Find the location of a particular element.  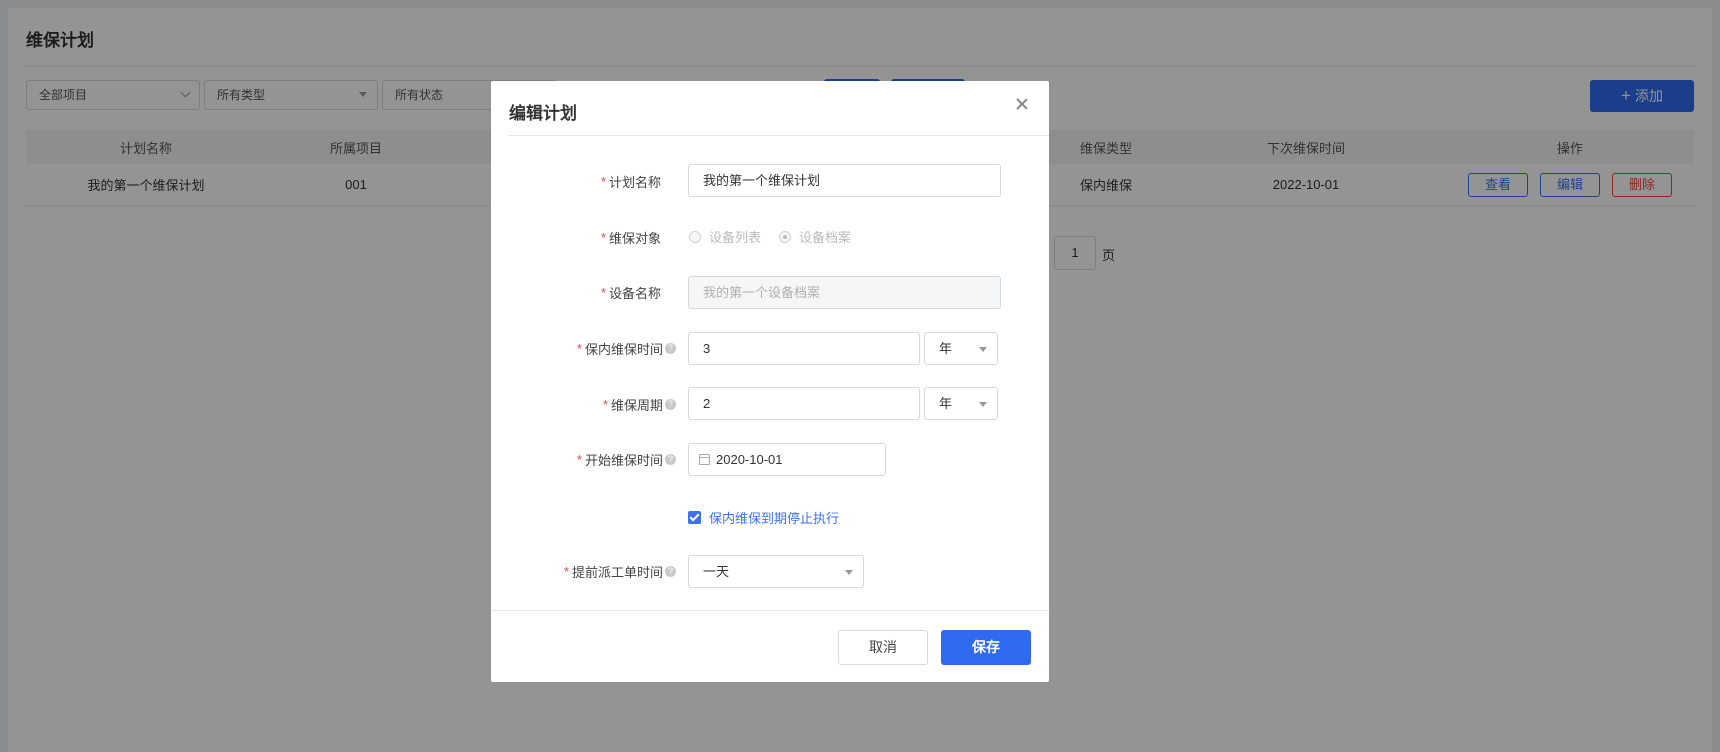

start-time-label: * 开始维保时间? is located at coordinates (626, 459).